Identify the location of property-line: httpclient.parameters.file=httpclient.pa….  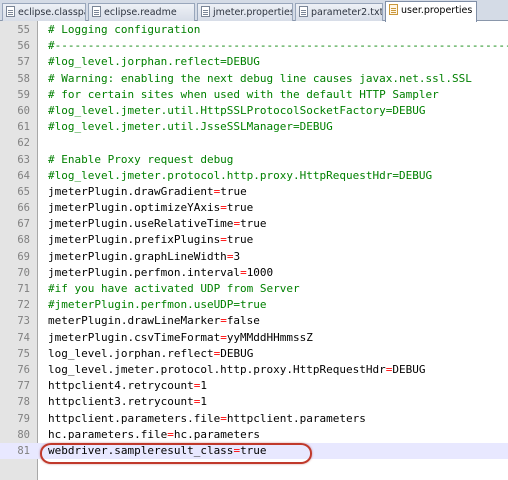
(207, 419).